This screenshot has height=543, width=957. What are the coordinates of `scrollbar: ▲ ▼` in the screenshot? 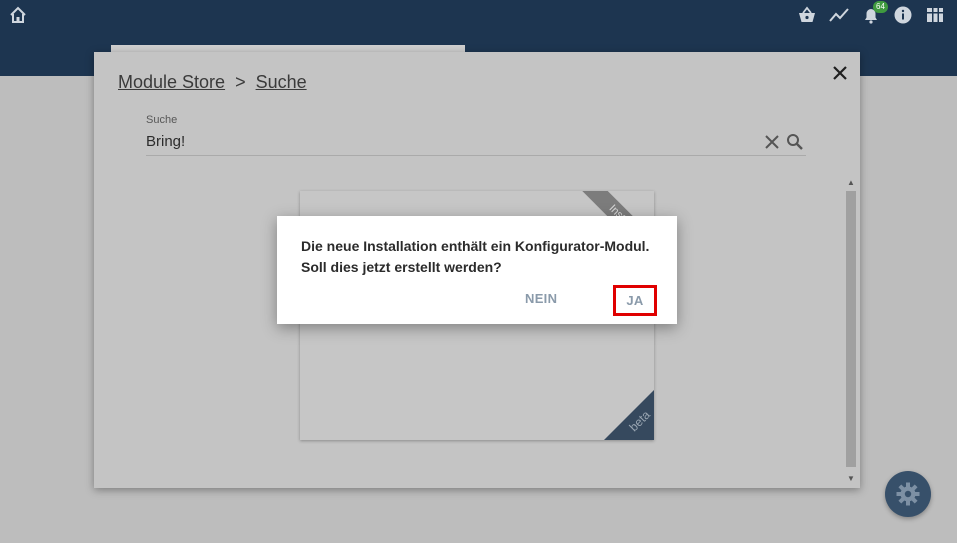 It's located at (851, 332).